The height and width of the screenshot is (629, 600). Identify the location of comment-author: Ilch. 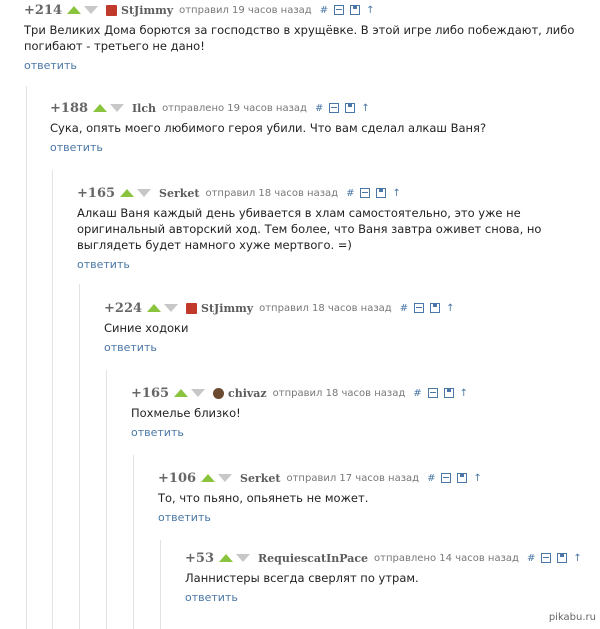
(144, 108).